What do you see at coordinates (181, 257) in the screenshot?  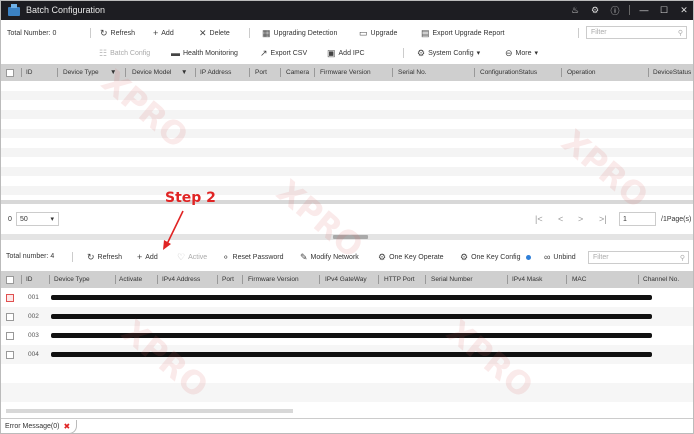 I see `shield-icon: ♡` at bounding box center [181, 257].